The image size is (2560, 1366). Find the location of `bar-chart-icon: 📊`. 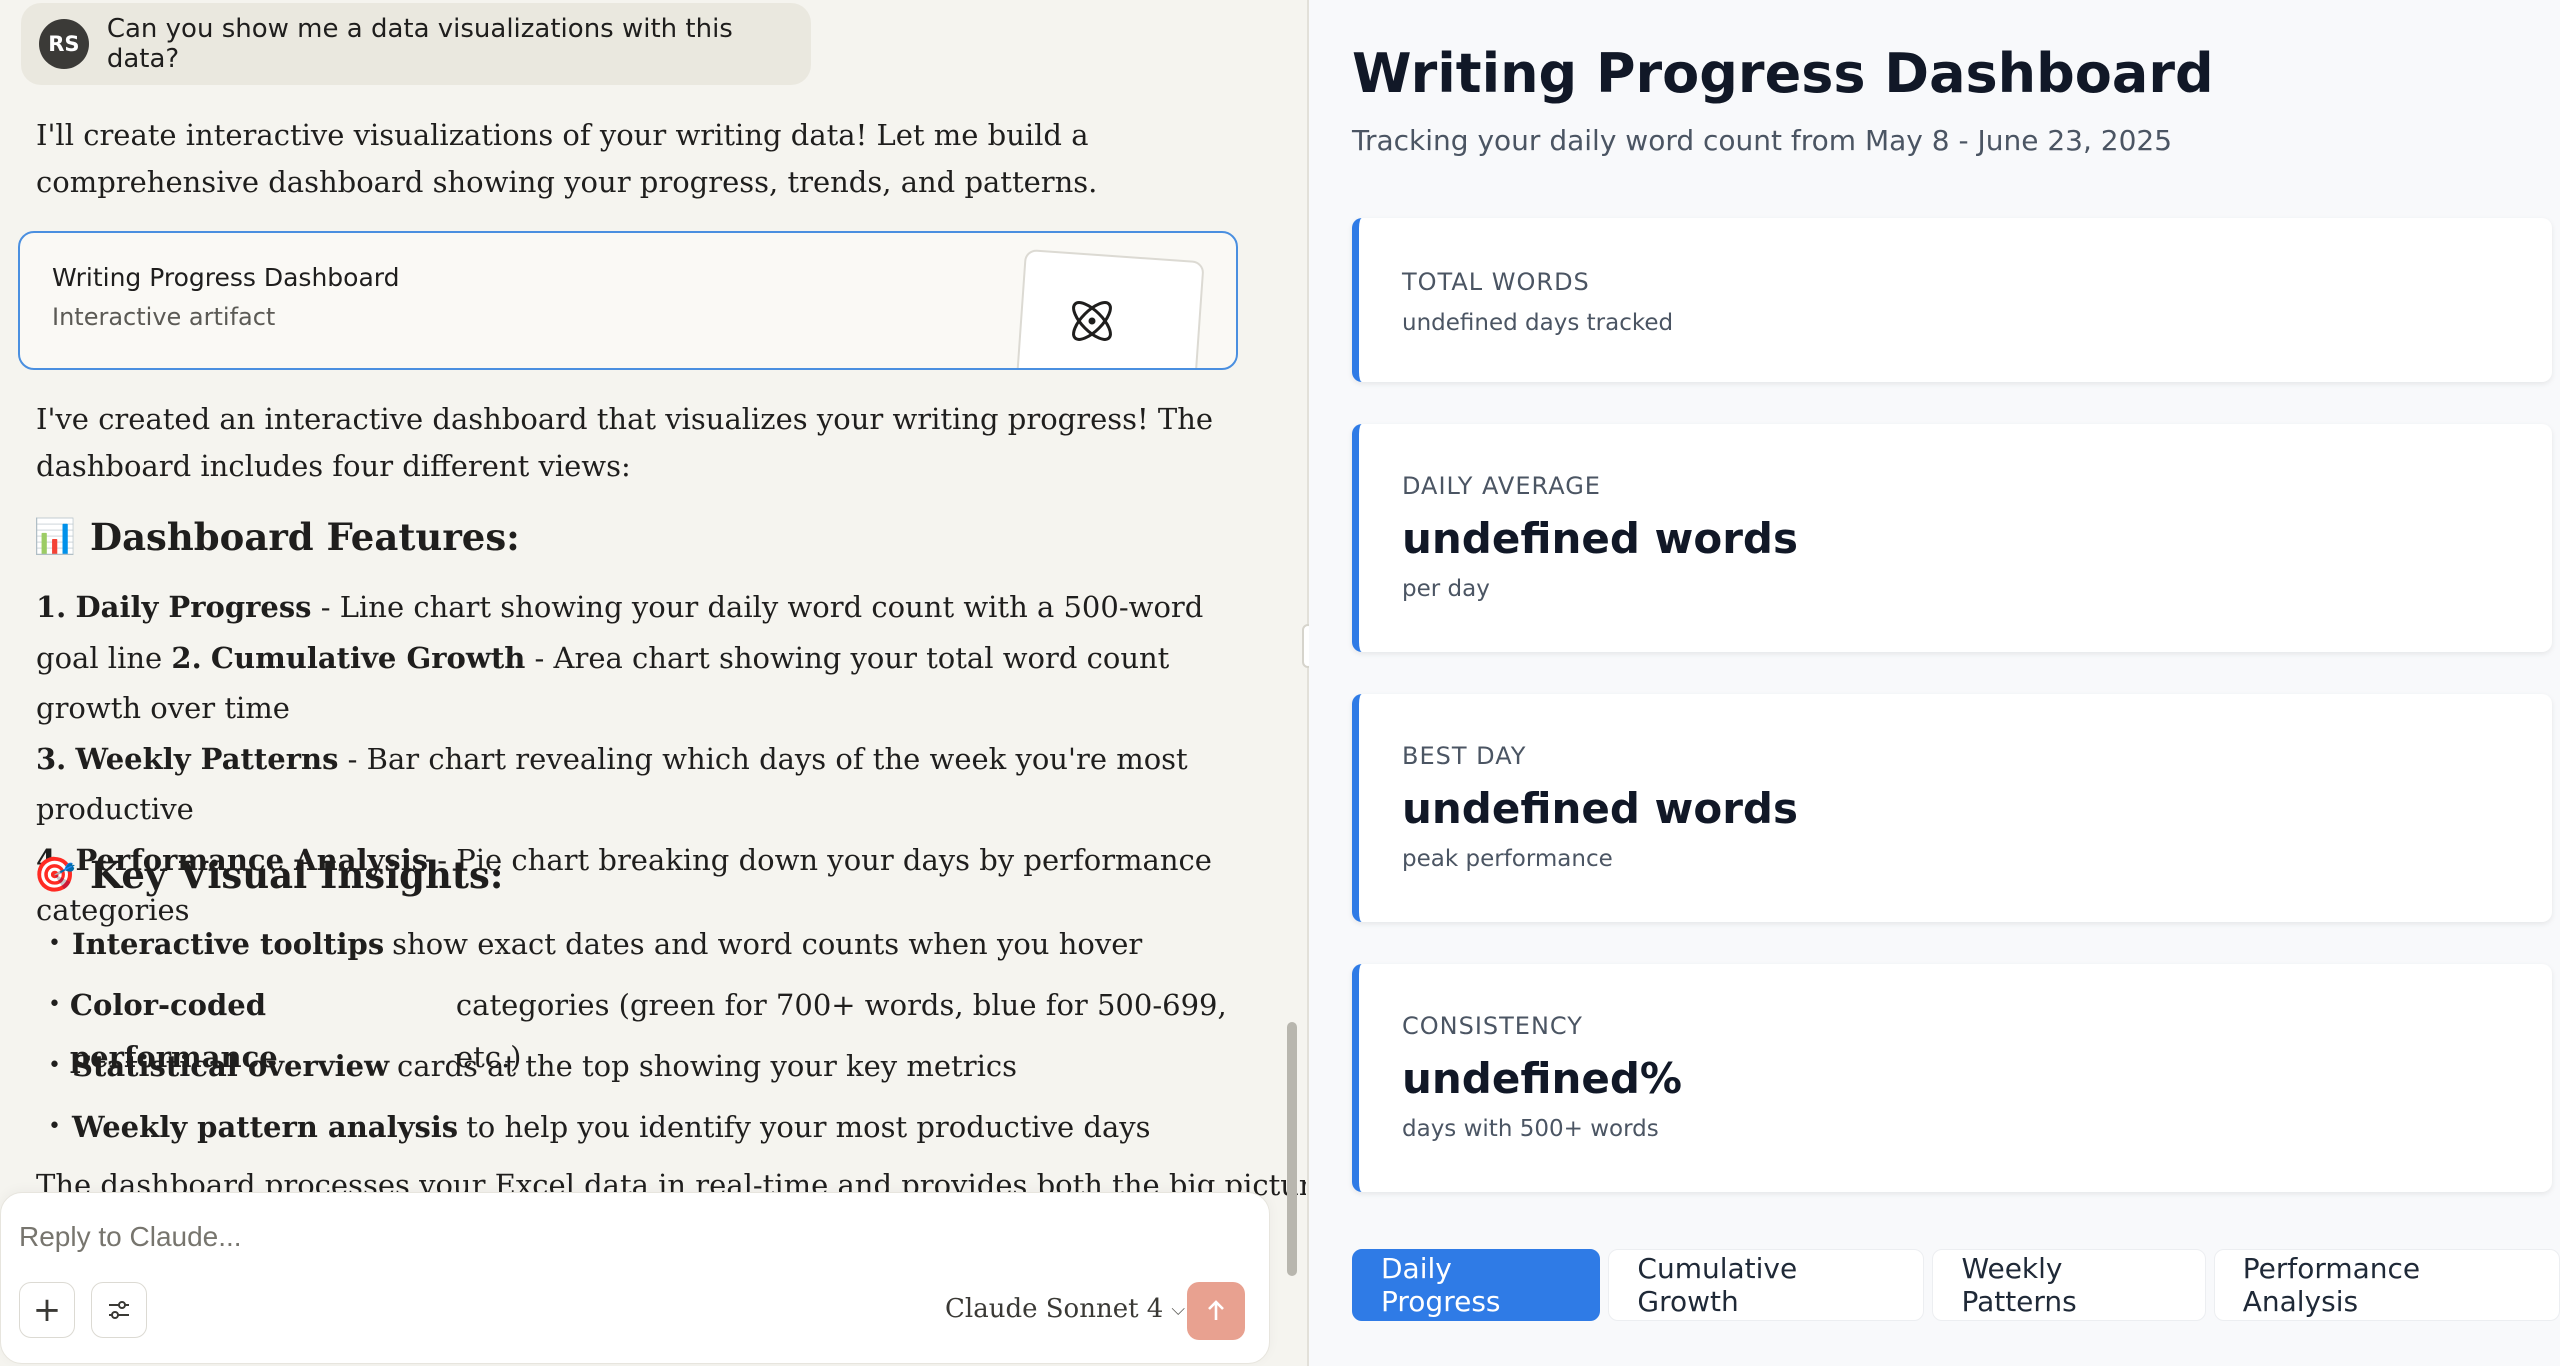

bar-chart-icon: 📊 is located at coordinates (55, 537).